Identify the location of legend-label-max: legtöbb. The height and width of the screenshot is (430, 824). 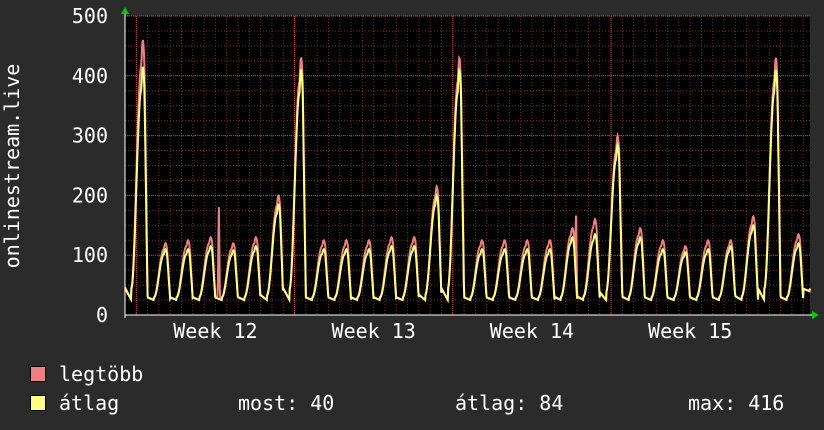
(101, 374).